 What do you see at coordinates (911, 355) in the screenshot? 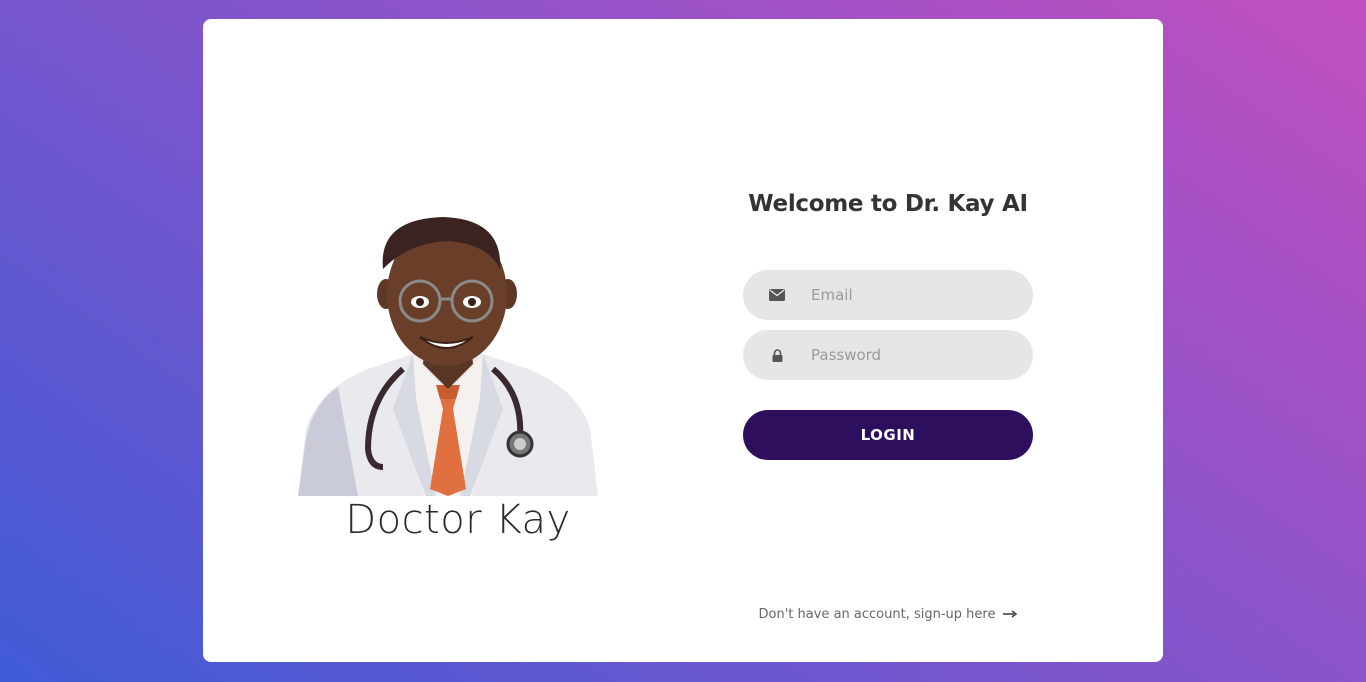
I see `password-input` at bounding box center [911, 355].